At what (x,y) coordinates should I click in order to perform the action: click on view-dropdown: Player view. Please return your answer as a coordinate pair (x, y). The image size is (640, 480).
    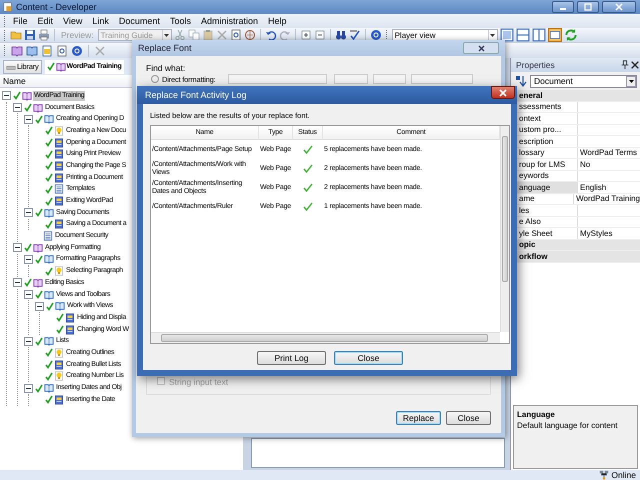
    Looking at the image, I should click on (445, 35).